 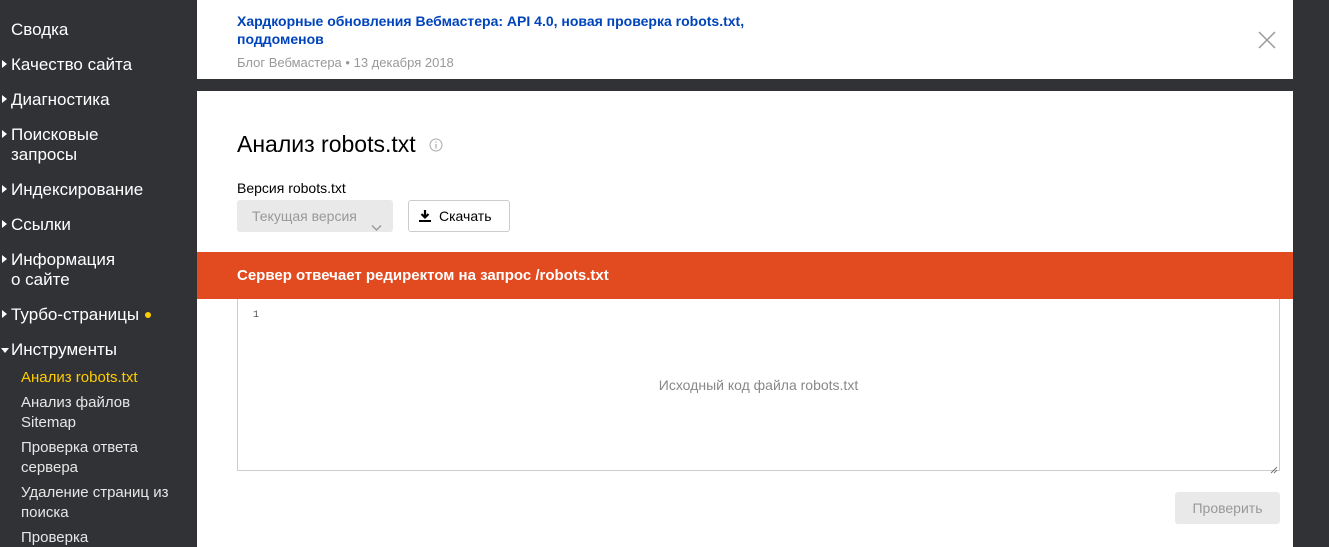 What do you see at coordinates (50, 467) in the screenshot?
I see `sidebar-subitem-label-line2: сервера` at bounding box center [50, 467].